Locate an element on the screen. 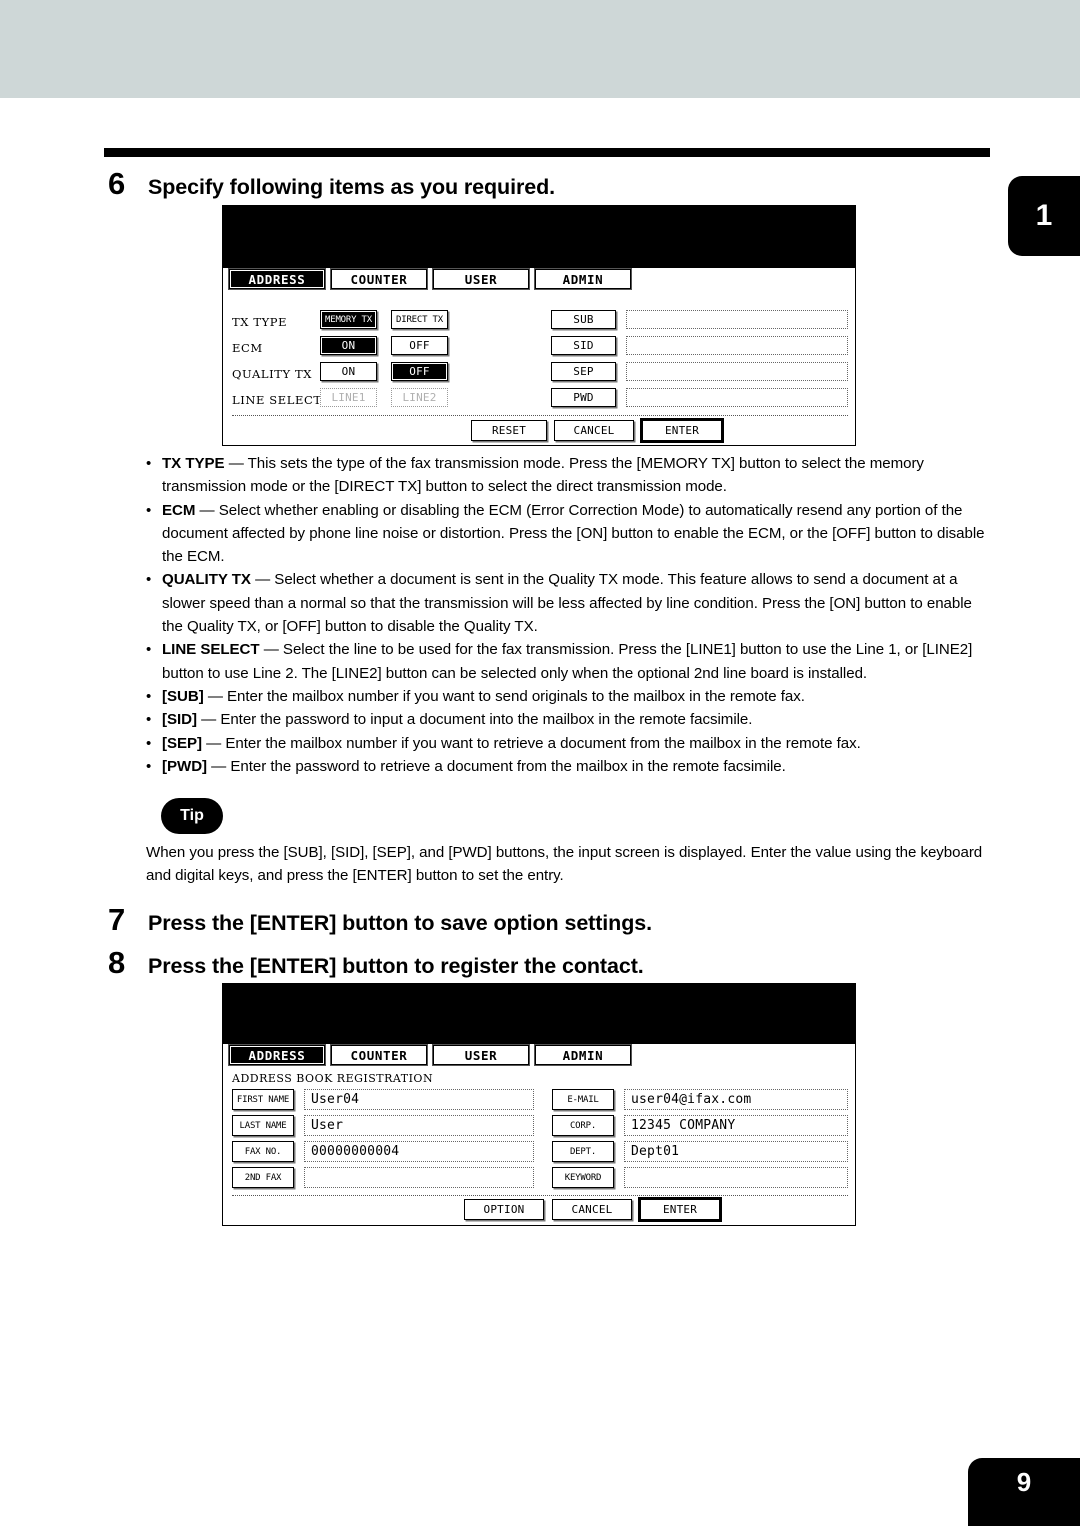 This screenshot has height=1526, width=1080. button-quality-off-label: OFF is located at coordinates (419, 371).